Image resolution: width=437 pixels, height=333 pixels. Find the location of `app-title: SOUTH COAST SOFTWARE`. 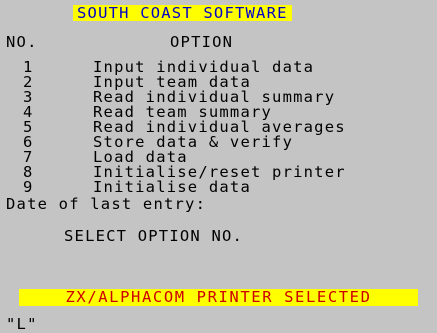

app-title: SOUTH COAST SOFTWARE is located at coordinates (182, 13).